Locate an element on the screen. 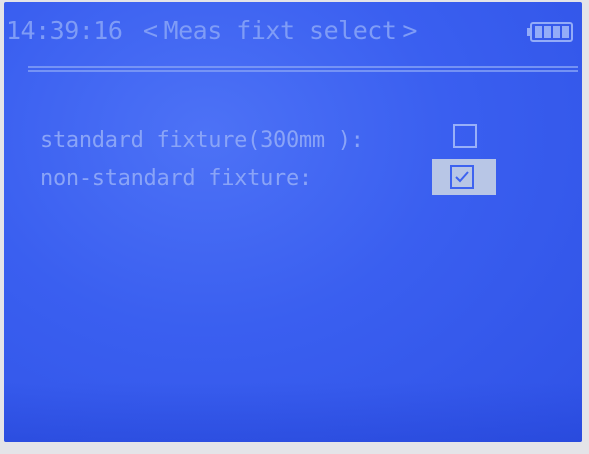 The image size is (589, 454). option-standard-fixture-label: standard fixture(300mm ): is located at coordinates (202, 140).